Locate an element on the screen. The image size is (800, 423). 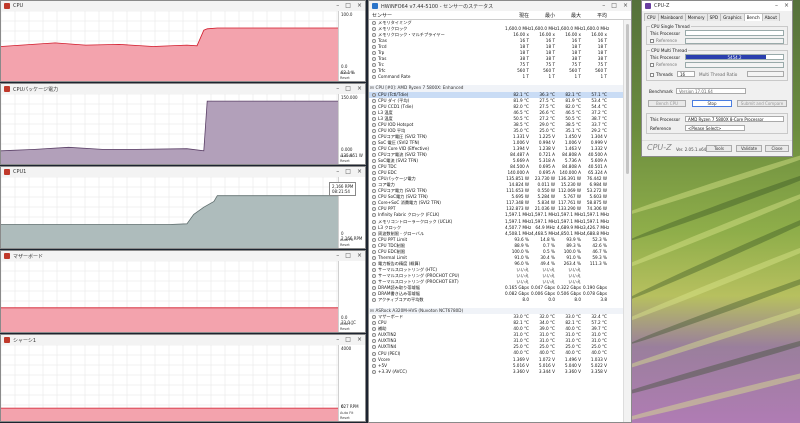
tab-4: Graphics is located at coordinates (732, 17).